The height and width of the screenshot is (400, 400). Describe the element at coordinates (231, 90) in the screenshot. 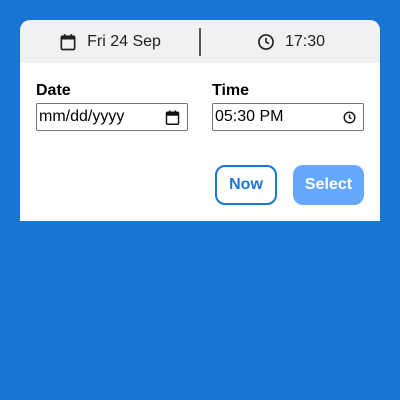

I see `time-label: Time` at that location.